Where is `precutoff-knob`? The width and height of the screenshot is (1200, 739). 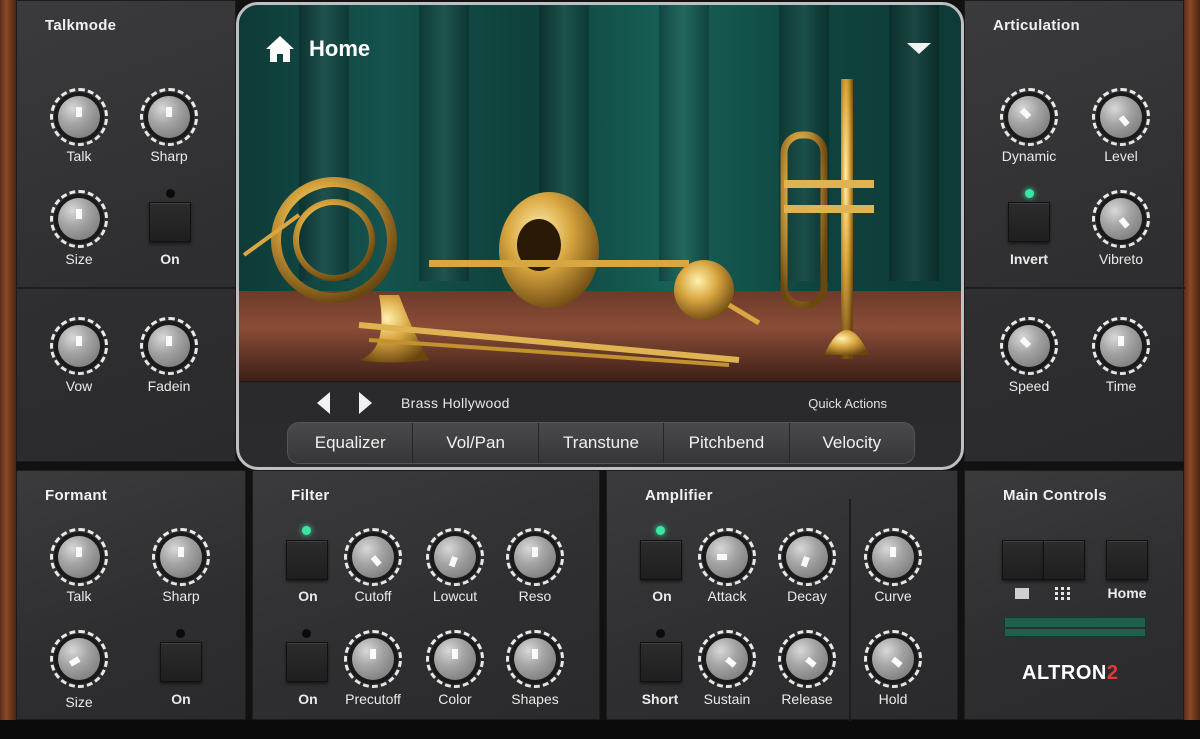
precutoff-knob is located at coordinates (373, 659).